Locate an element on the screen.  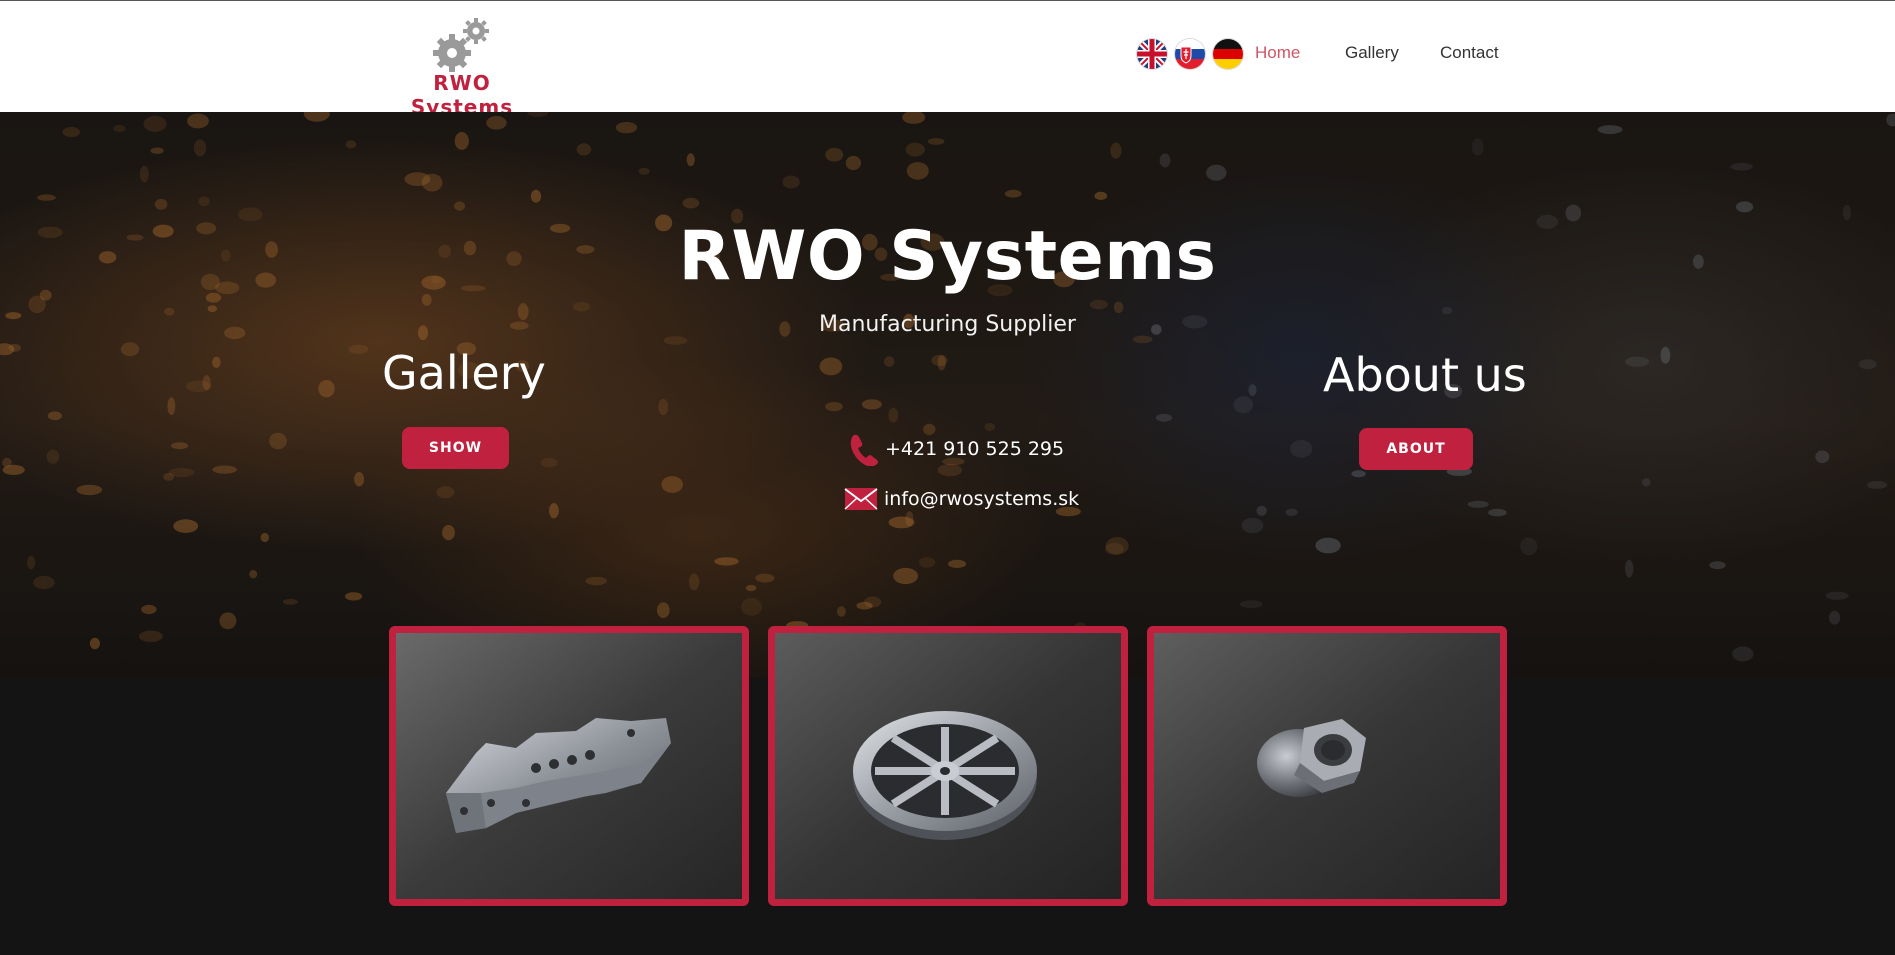
gallery-card-bracket is located at coordinates (569, 766).